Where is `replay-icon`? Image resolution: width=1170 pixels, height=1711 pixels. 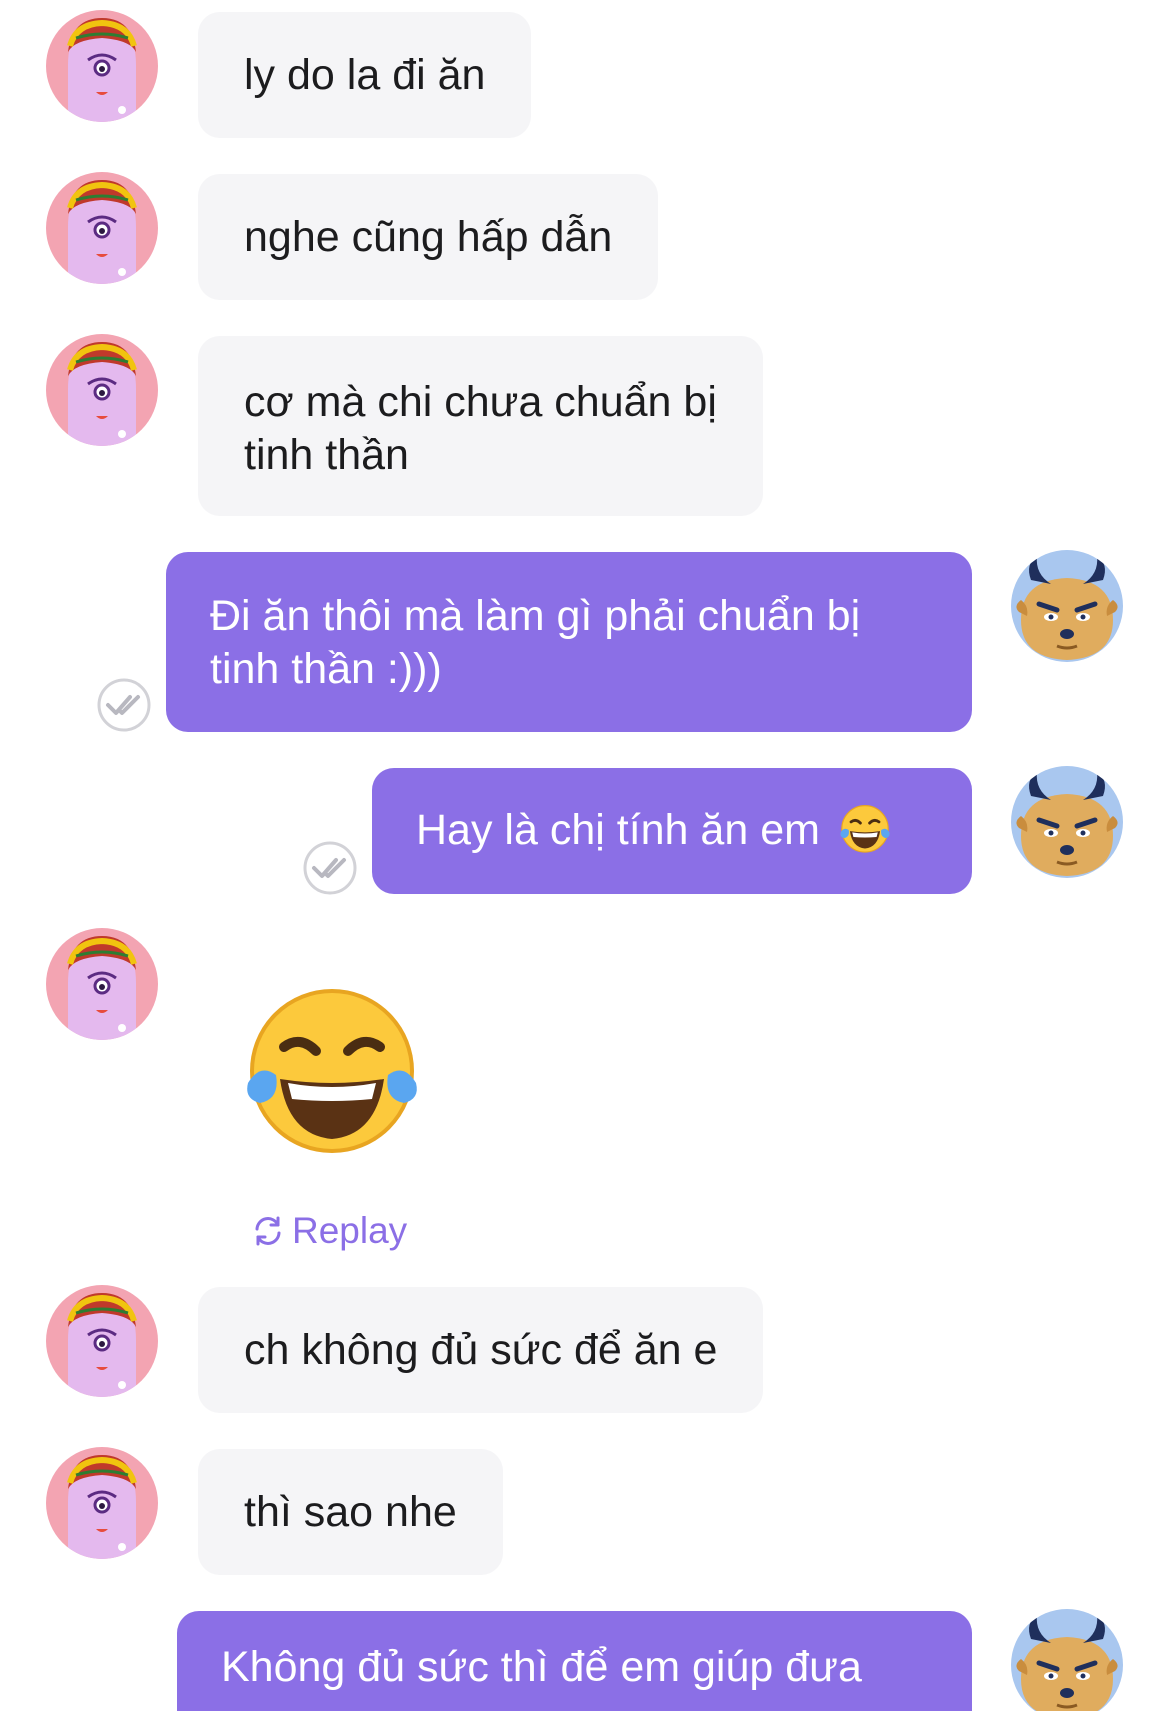 replay-icon is located at coordinates (268, 1231).